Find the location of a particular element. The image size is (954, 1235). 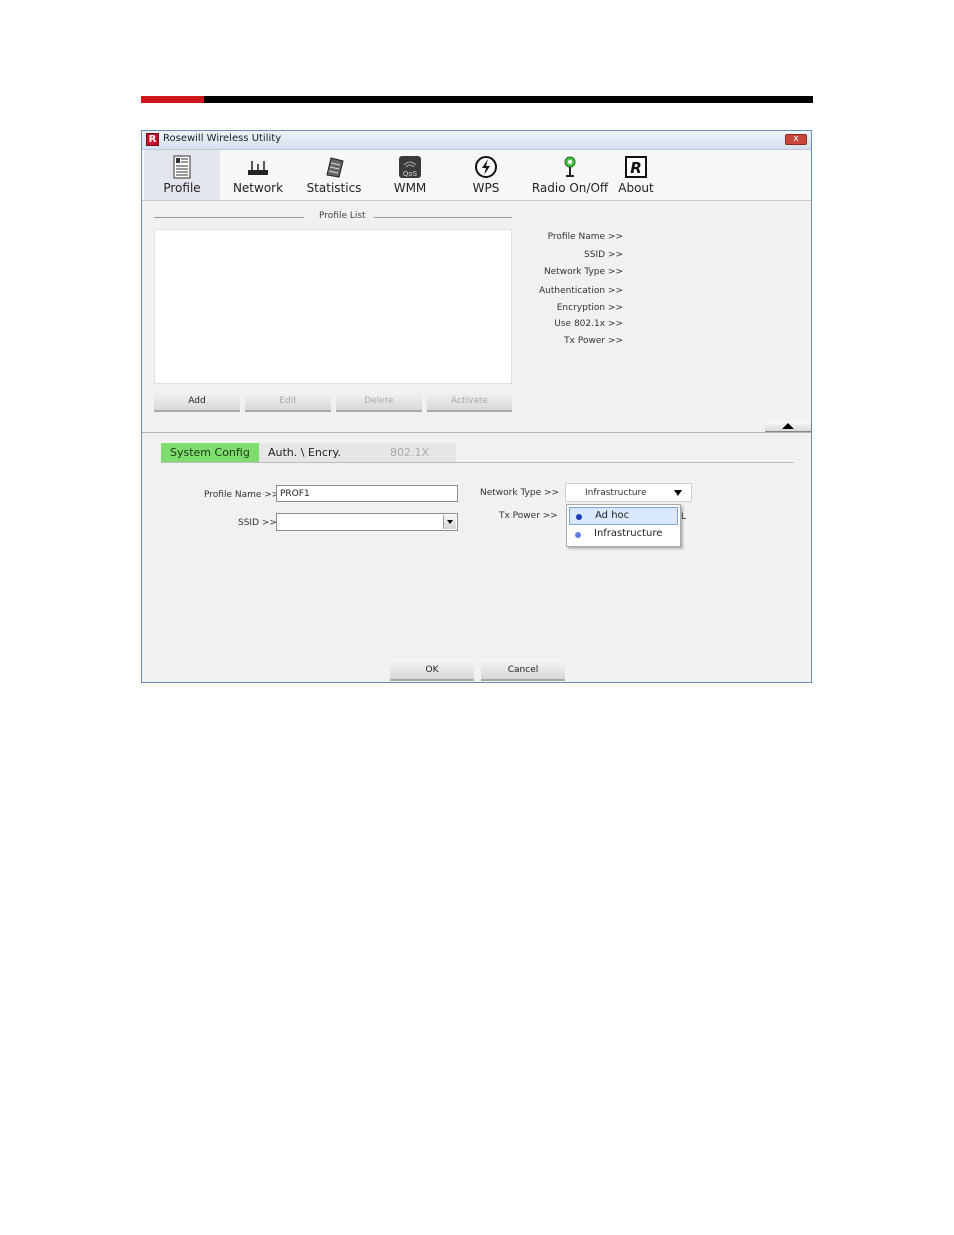

network-type-select: Infrastructure is located at coordinates (628, 492).